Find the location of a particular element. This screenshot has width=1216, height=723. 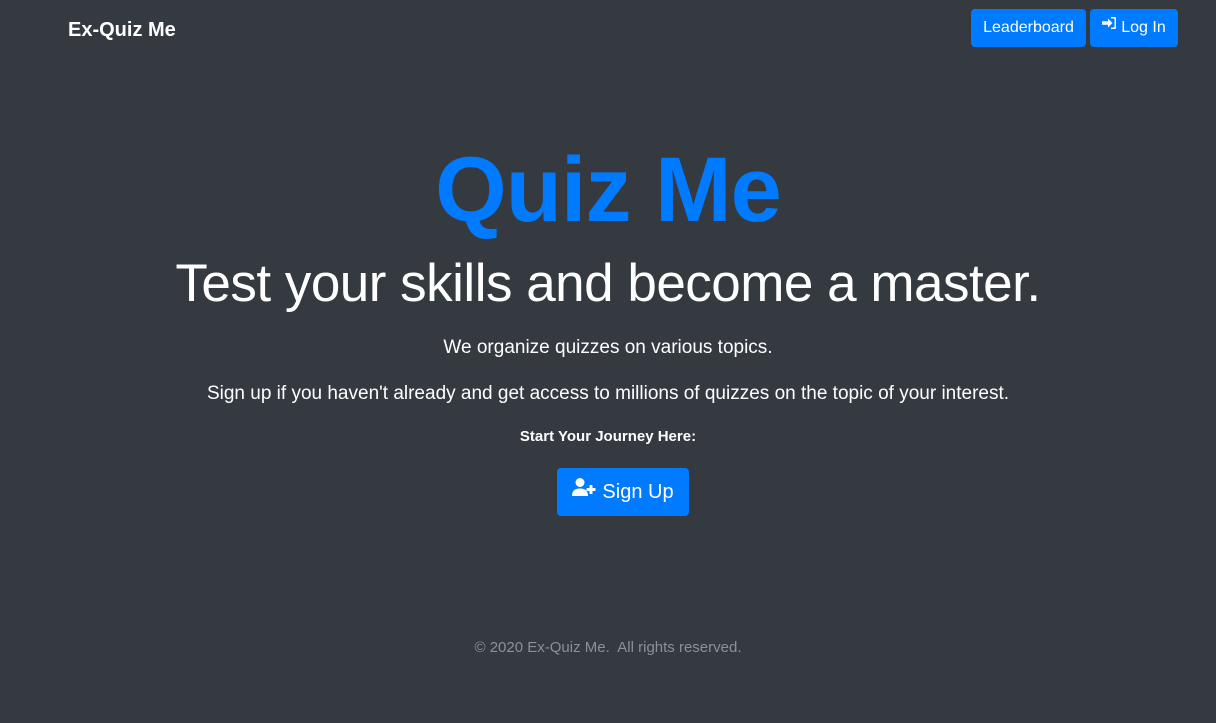

login-button: Log In is located at coordinates (1134, 28).